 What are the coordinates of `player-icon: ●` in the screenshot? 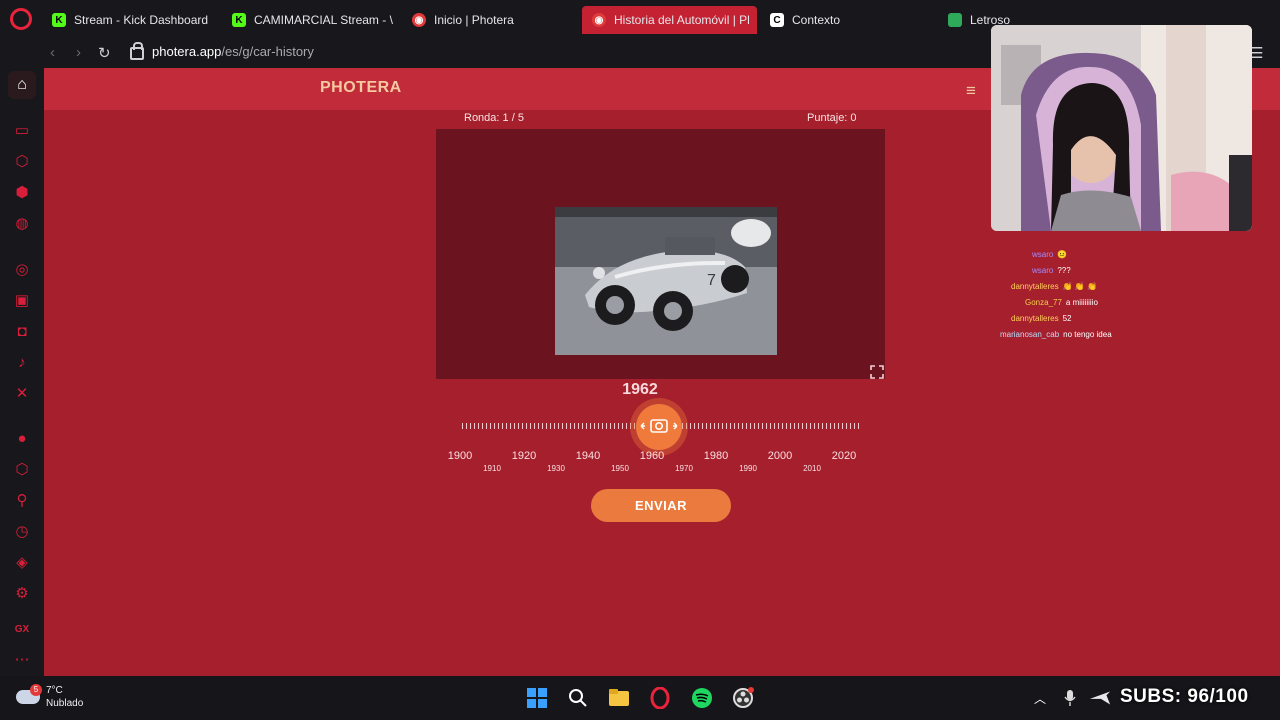 It's located at (22, 439).